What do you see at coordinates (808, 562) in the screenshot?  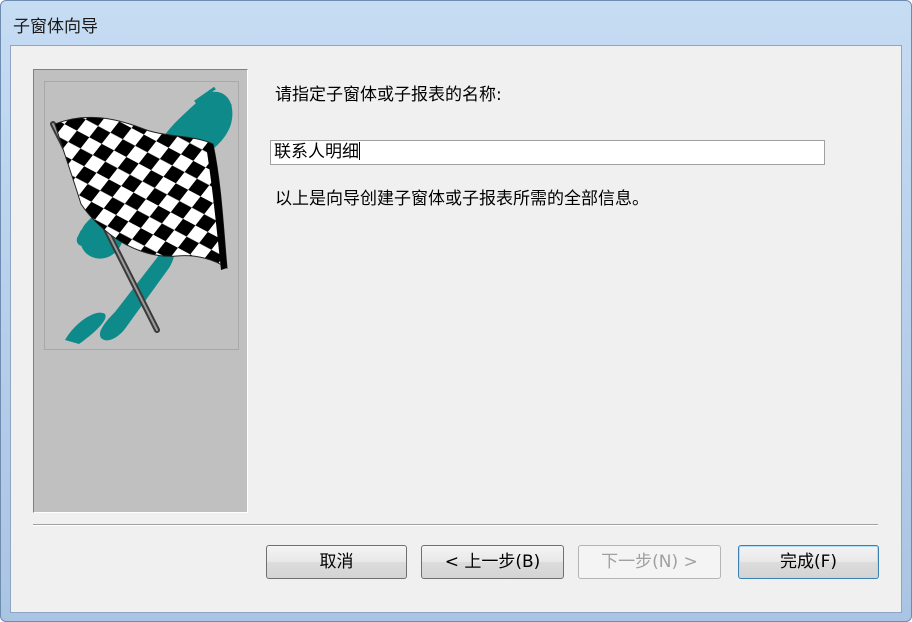 I see `finish-button: 完成(F)` at bounding box center [808, 562].